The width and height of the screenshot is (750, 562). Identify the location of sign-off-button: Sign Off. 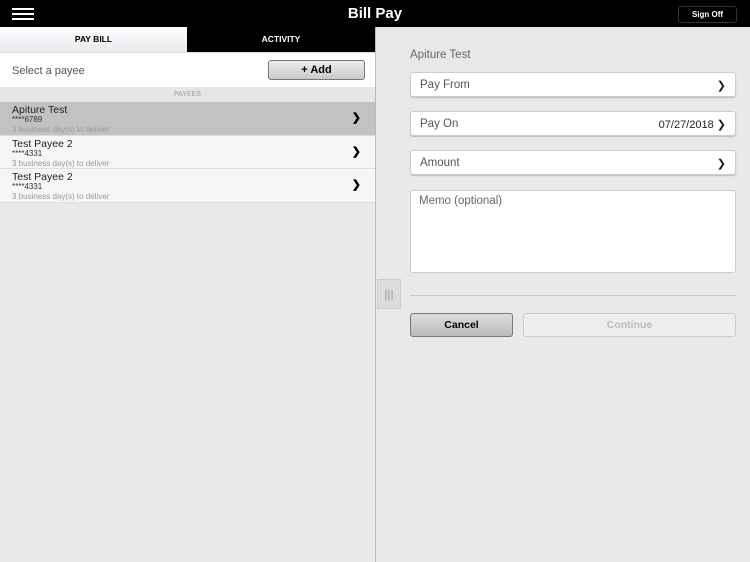
(707, 14).